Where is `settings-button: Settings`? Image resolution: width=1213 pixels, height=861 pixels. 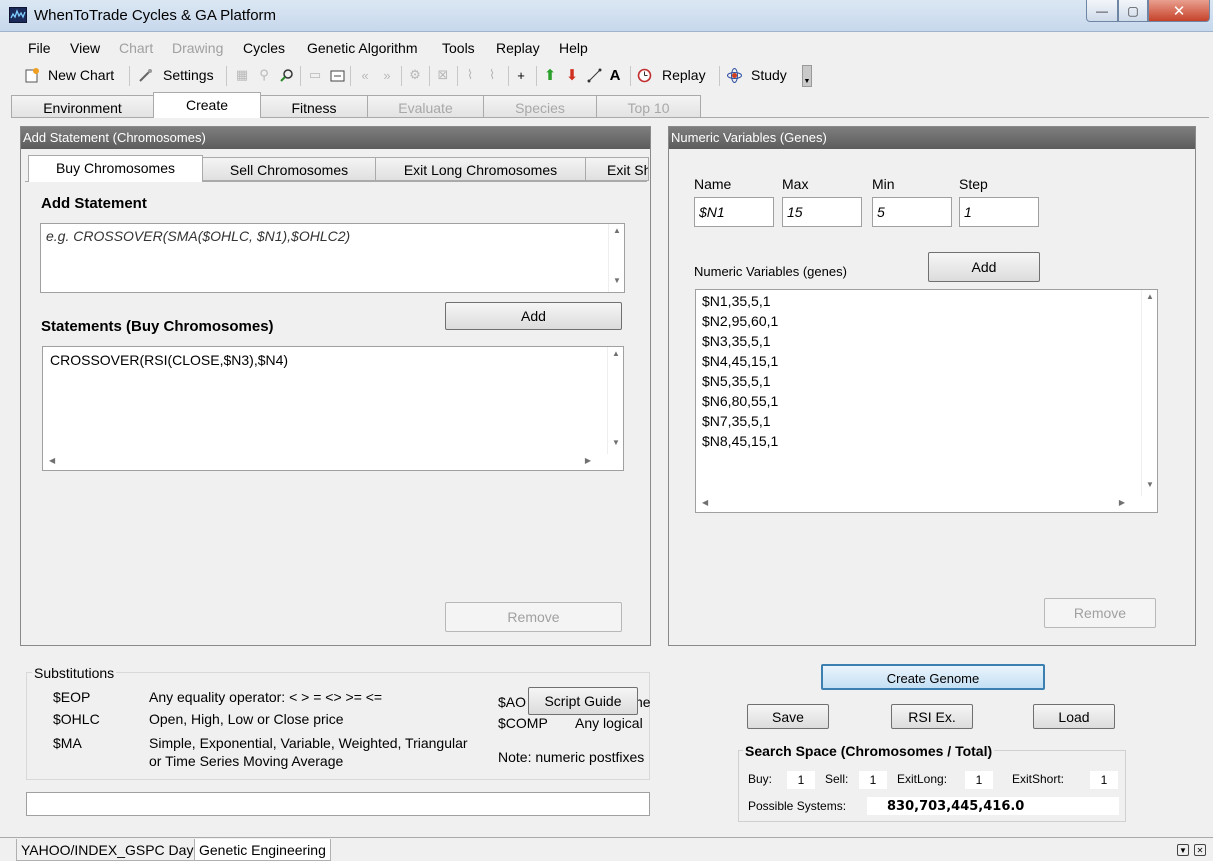 settings-button: Settings is located at coordinates (188, 75).